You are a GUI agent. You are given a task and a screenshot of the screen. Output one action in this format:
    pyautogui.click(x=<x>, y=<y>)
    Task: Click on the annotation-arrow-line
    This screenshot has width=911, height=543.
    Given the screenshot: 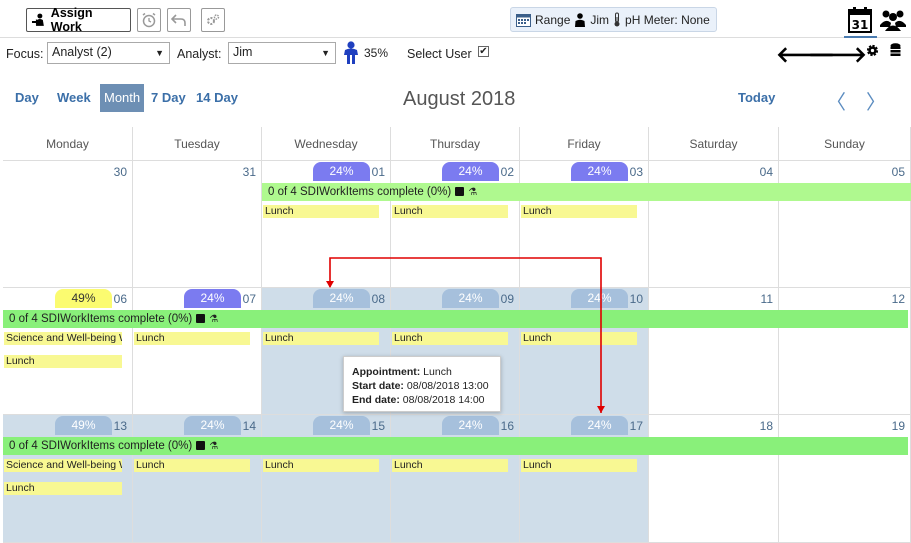 What is the action you would take?
    pyautogui.click(x=465, y=335)
    